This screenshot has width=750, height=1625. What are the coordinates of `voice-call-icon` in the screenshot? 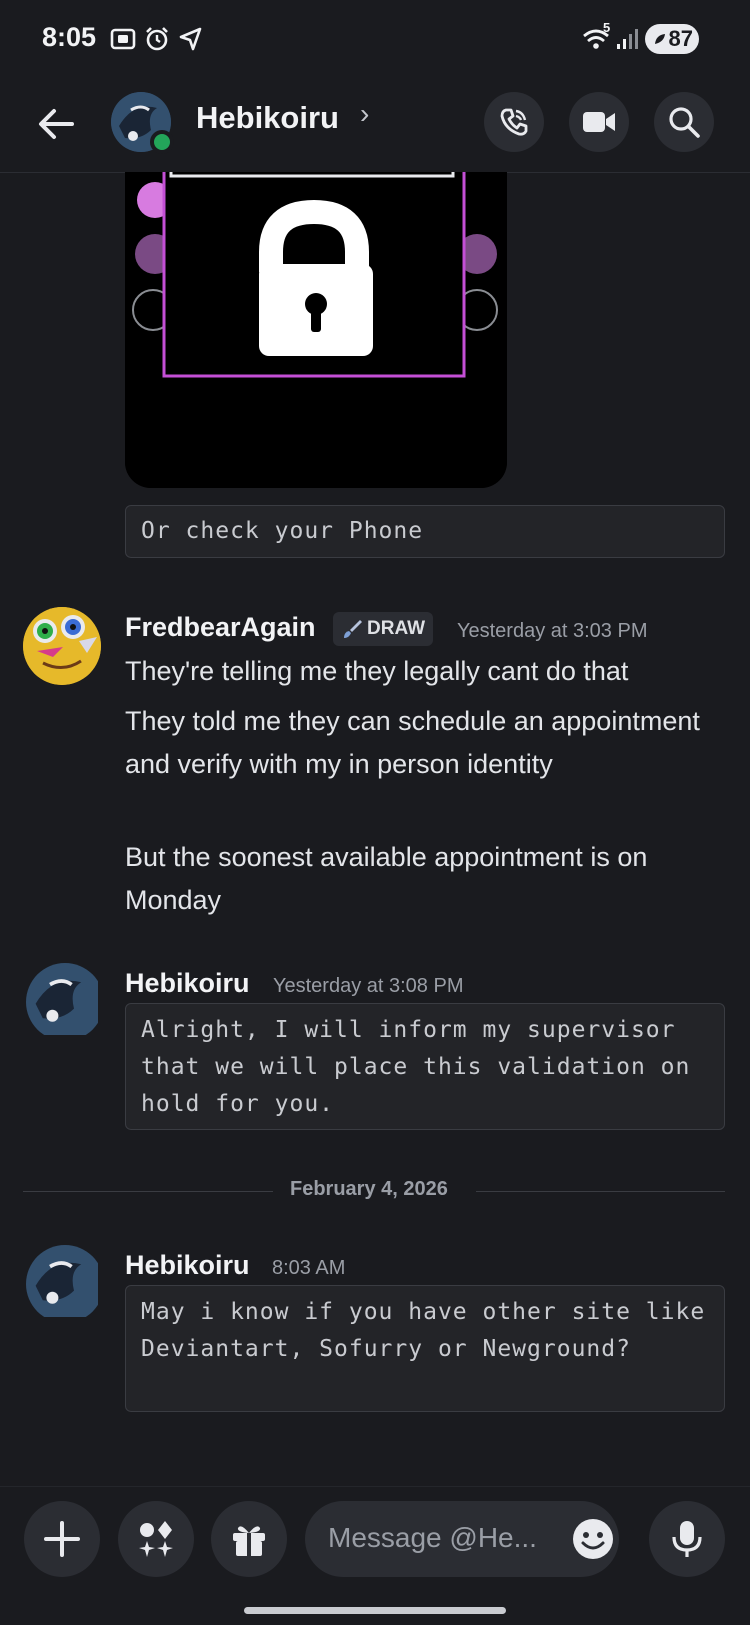 It's located at (514, 122).